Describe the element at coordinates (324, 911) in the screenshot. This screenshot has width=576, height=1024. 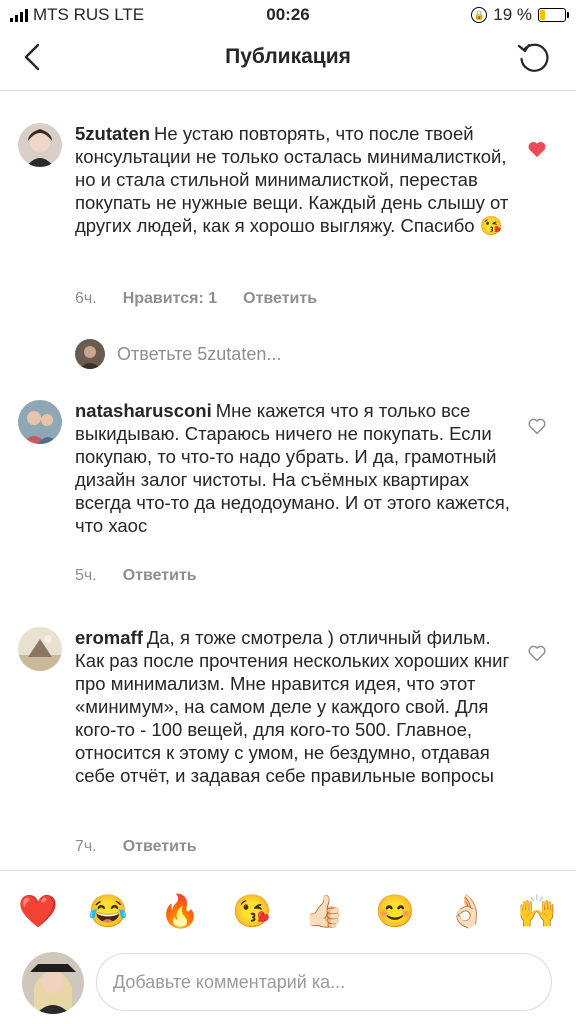
I see `emoji-thumbs-up: 👍🏻` at that location.